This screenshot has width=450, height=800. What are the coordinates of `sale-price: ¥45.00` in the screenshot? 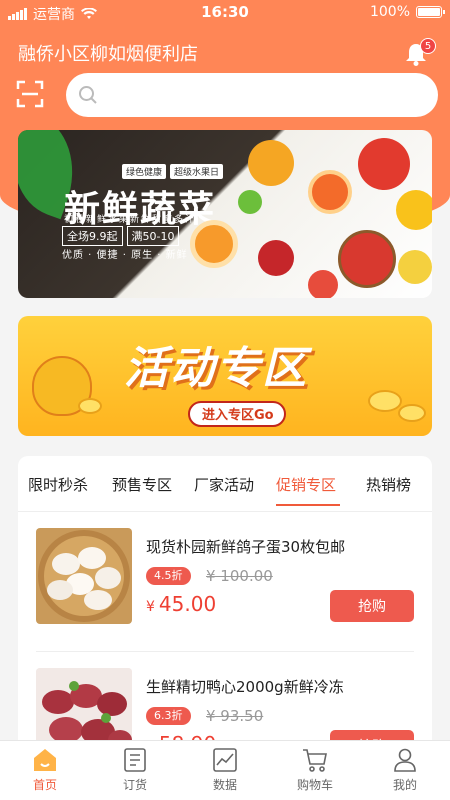 It's located at (181, 604).